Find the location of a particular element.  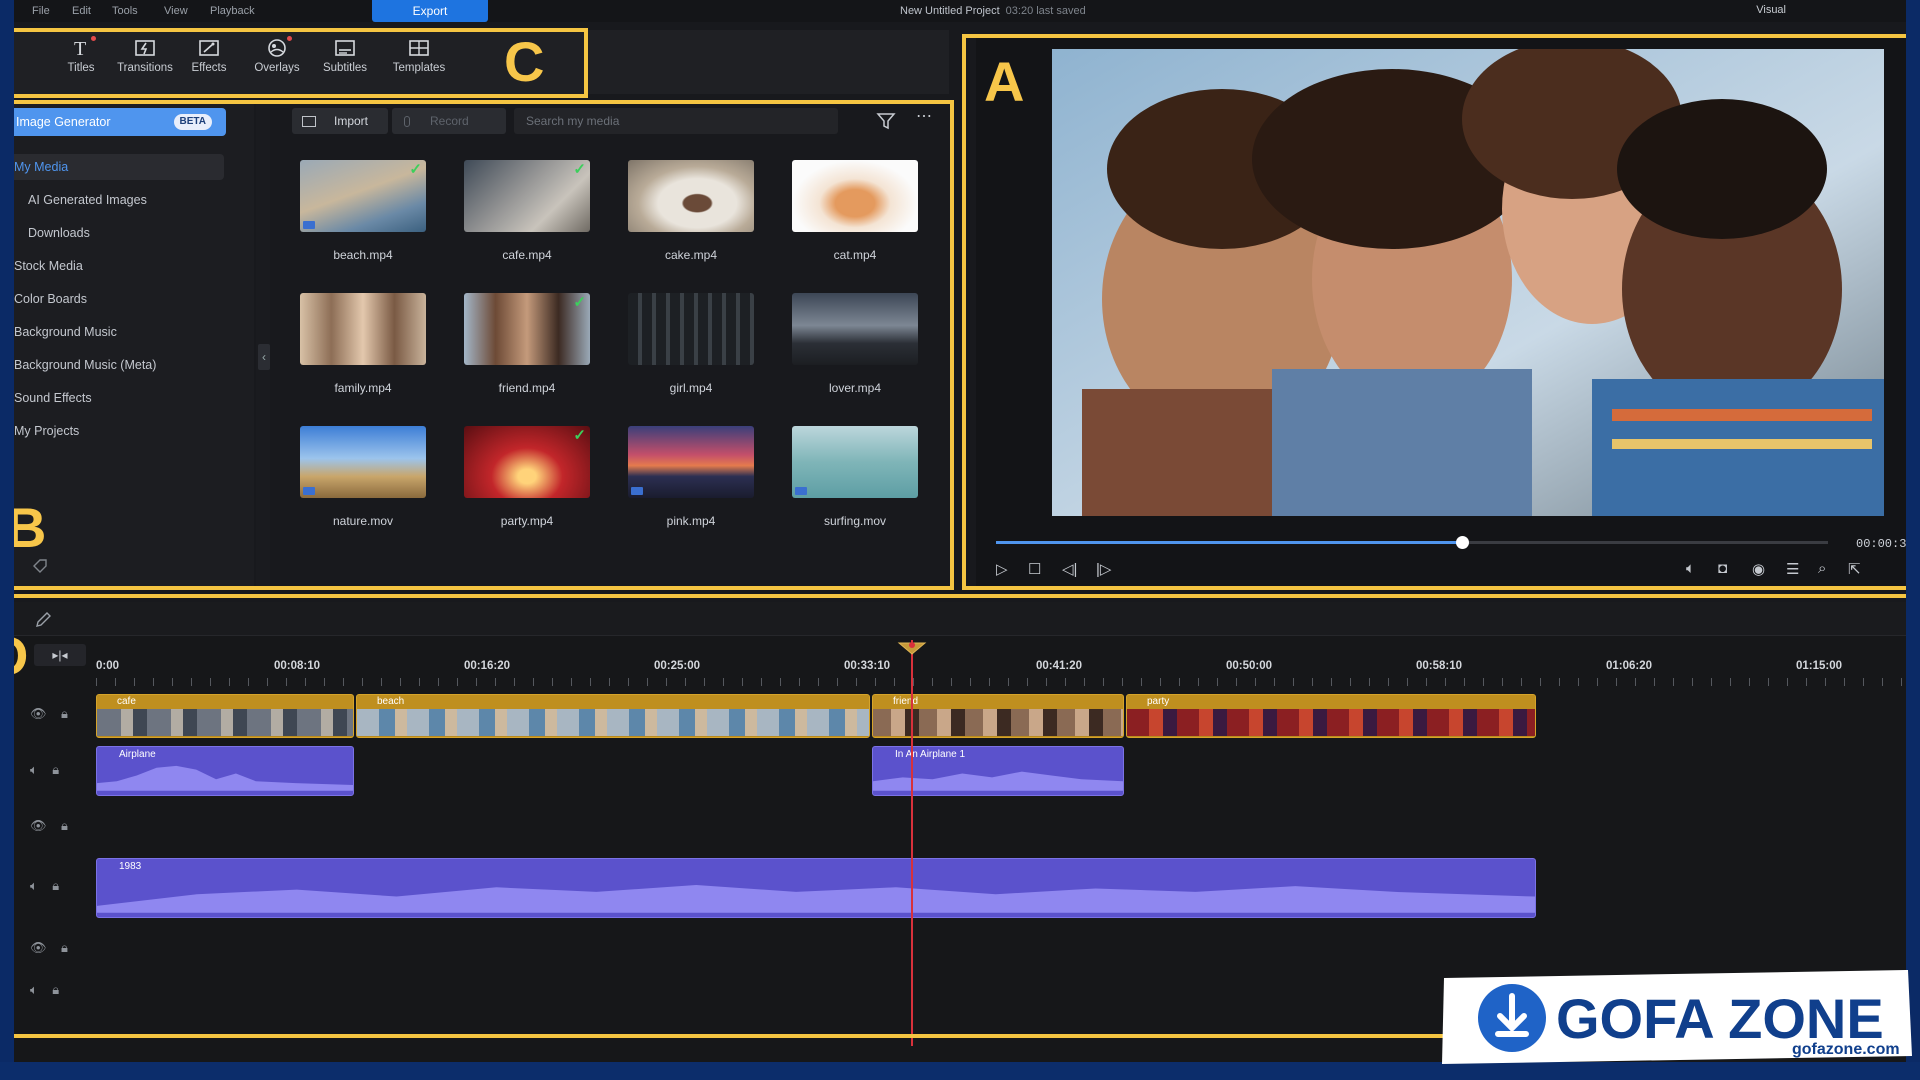

tab-overlays: Overlays is located at coordinates (277, 55).